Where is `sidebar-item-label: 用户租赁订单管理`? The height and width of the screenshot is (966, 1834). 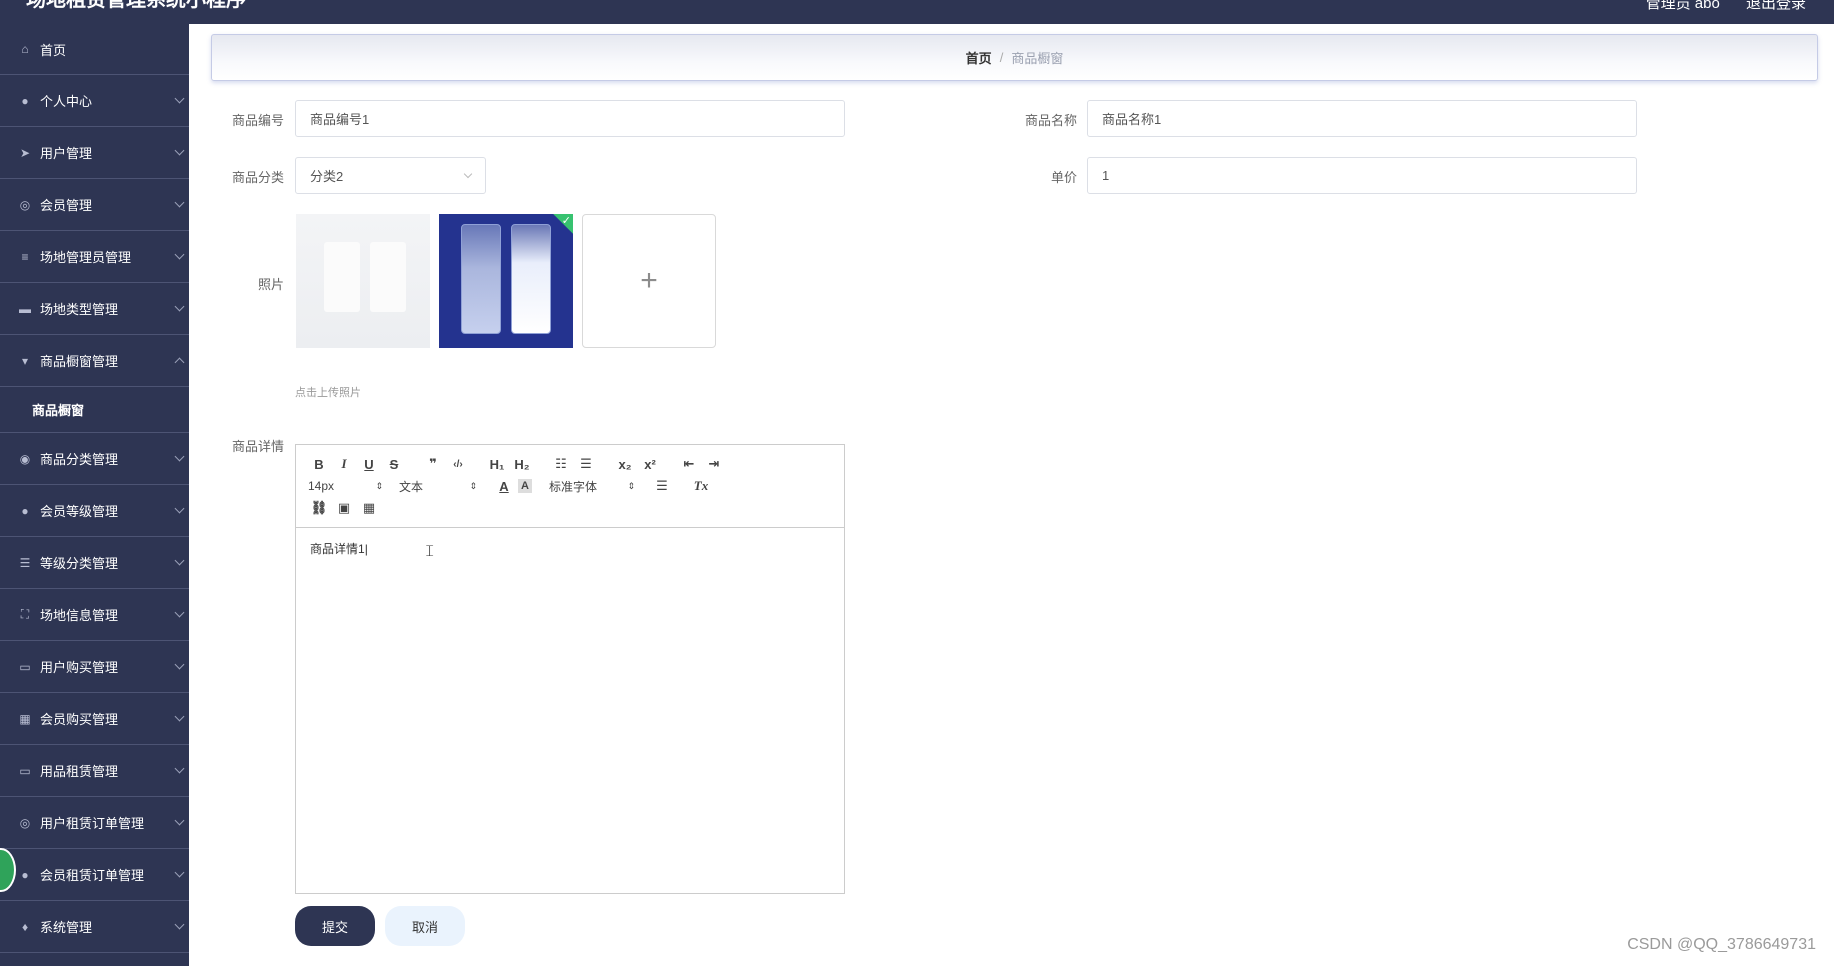 sidebar-item-label: 用户租赁订单管理 is located at coordinates (92, 823).